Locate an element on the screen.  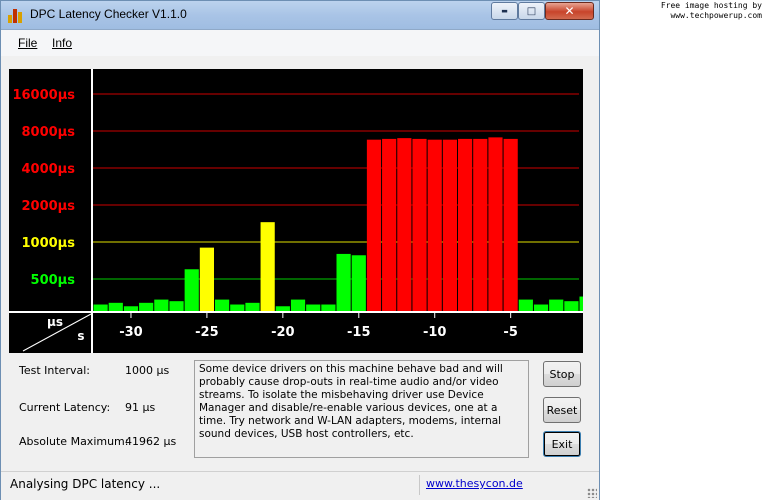
x-tick-label-1: -25 is located at coordinates (207, 332).